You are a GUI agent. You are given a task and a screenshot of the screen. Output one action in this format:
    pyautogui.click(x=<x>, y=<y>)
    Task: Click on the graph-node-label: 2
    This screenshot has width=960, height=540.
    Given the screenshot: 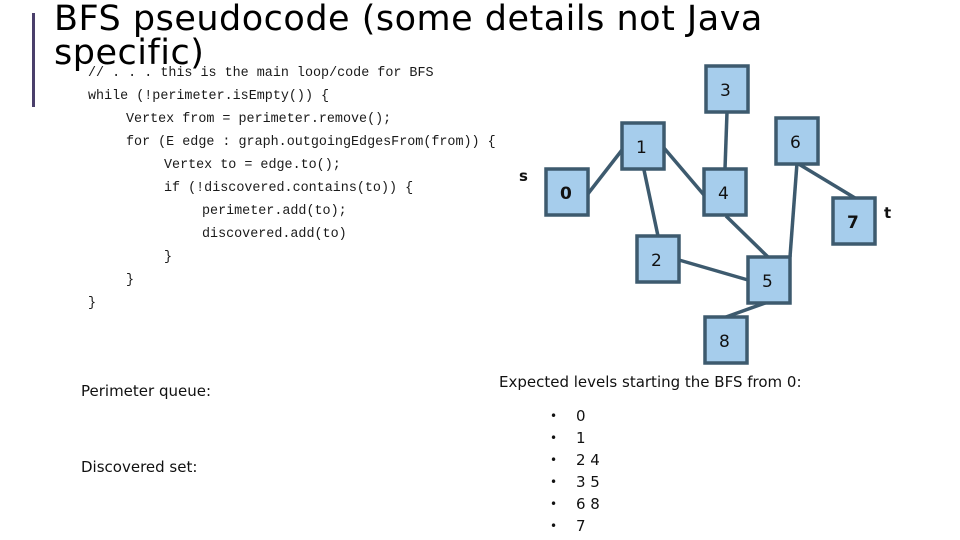 What is the action you would take?
    pyautogui.click(x=656, y=261)
    